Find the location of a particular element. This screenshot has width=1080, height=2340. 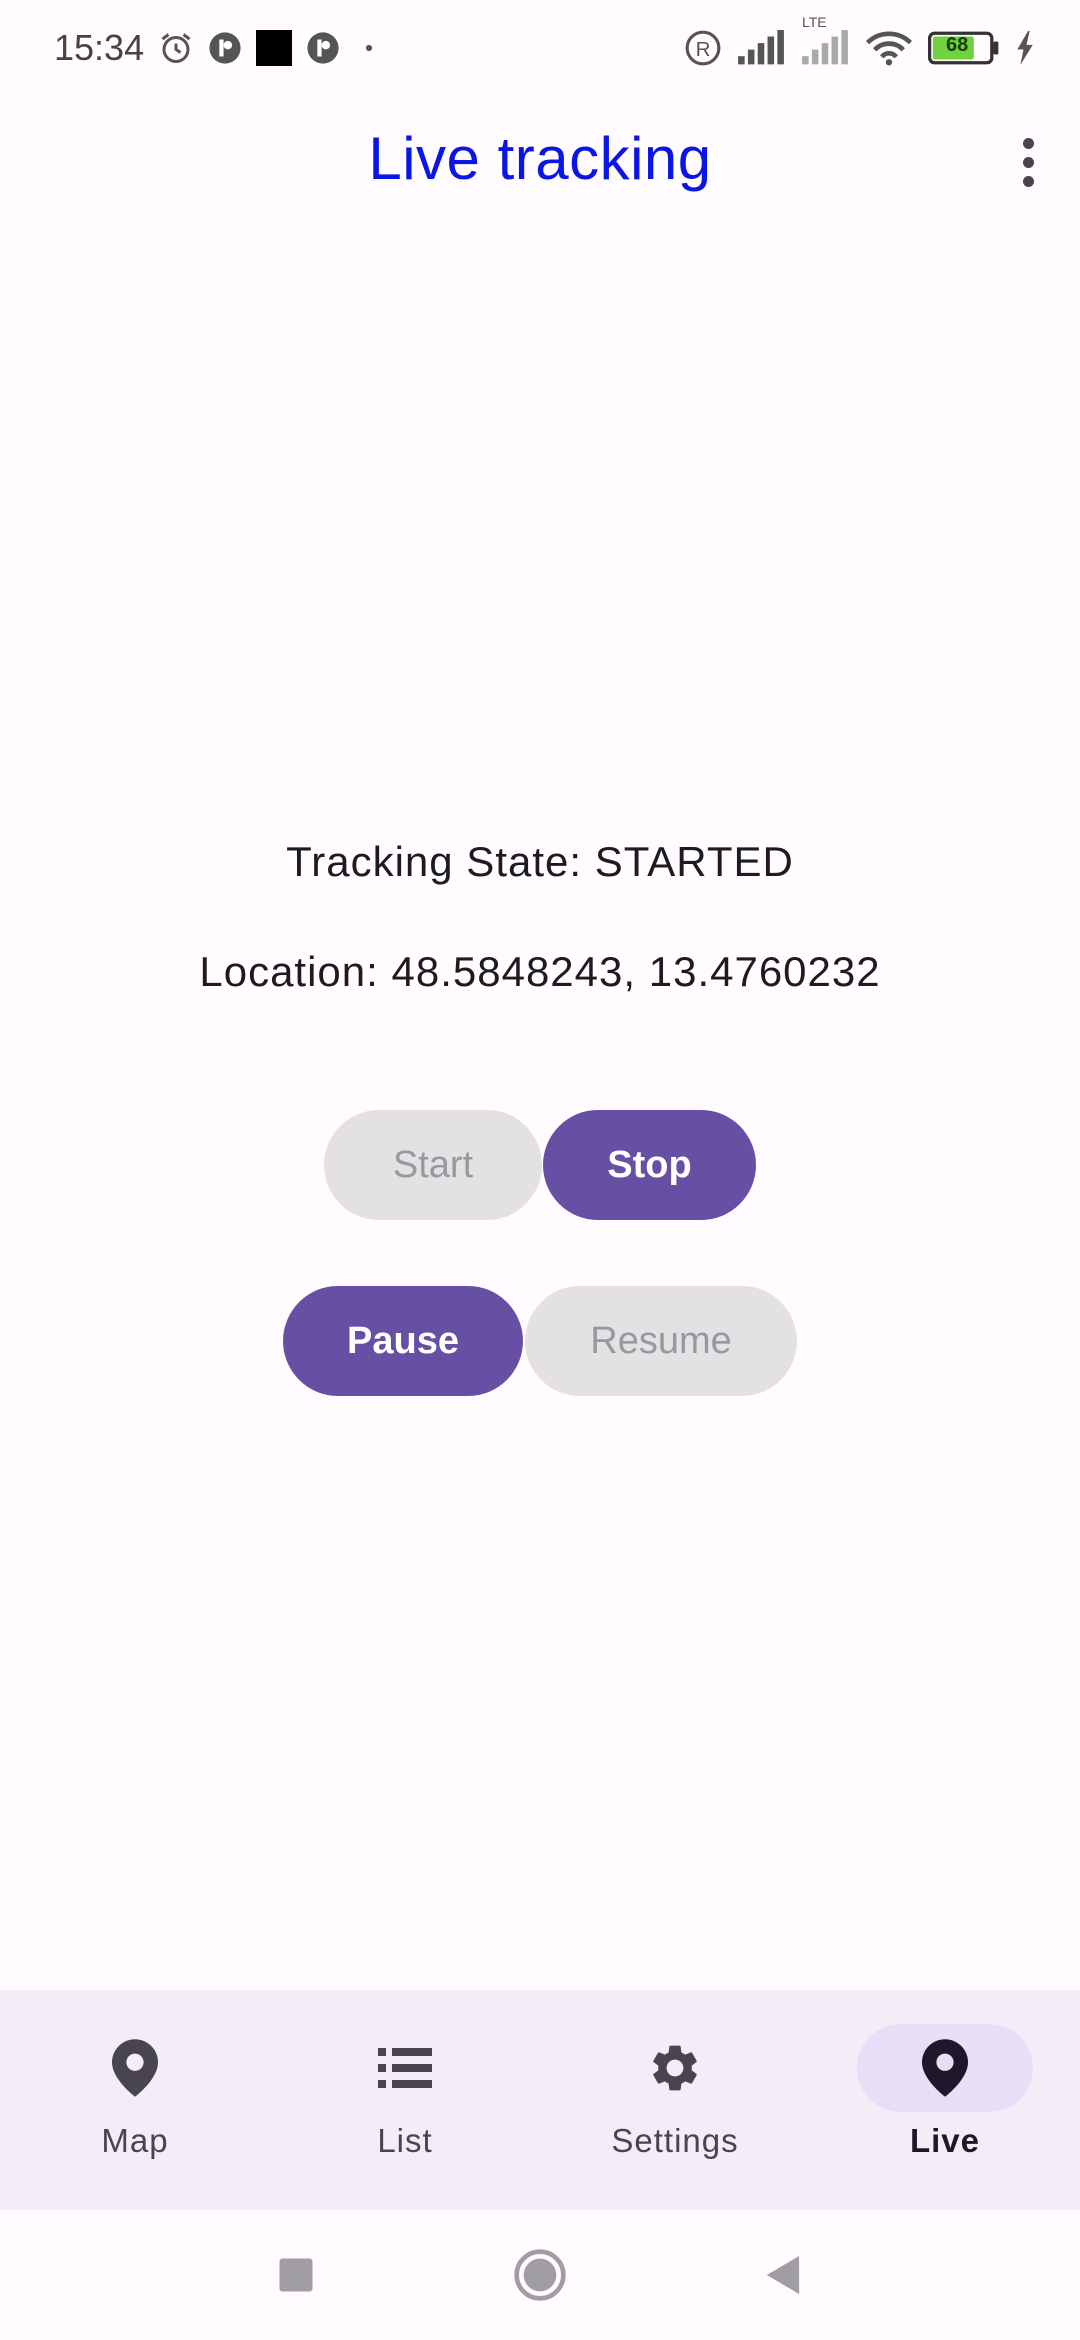

wifi-icon is located at coordinates (889, 48).